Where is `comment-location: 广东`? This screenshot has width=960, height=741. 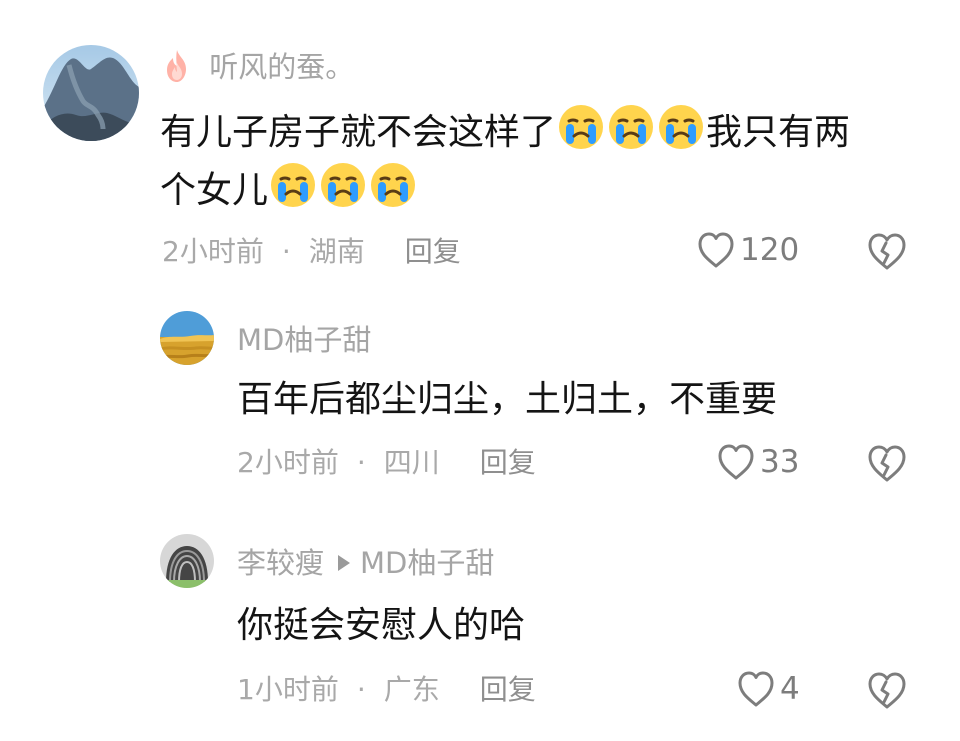
comment-location: 广东 is located at coordinates (411, 689).